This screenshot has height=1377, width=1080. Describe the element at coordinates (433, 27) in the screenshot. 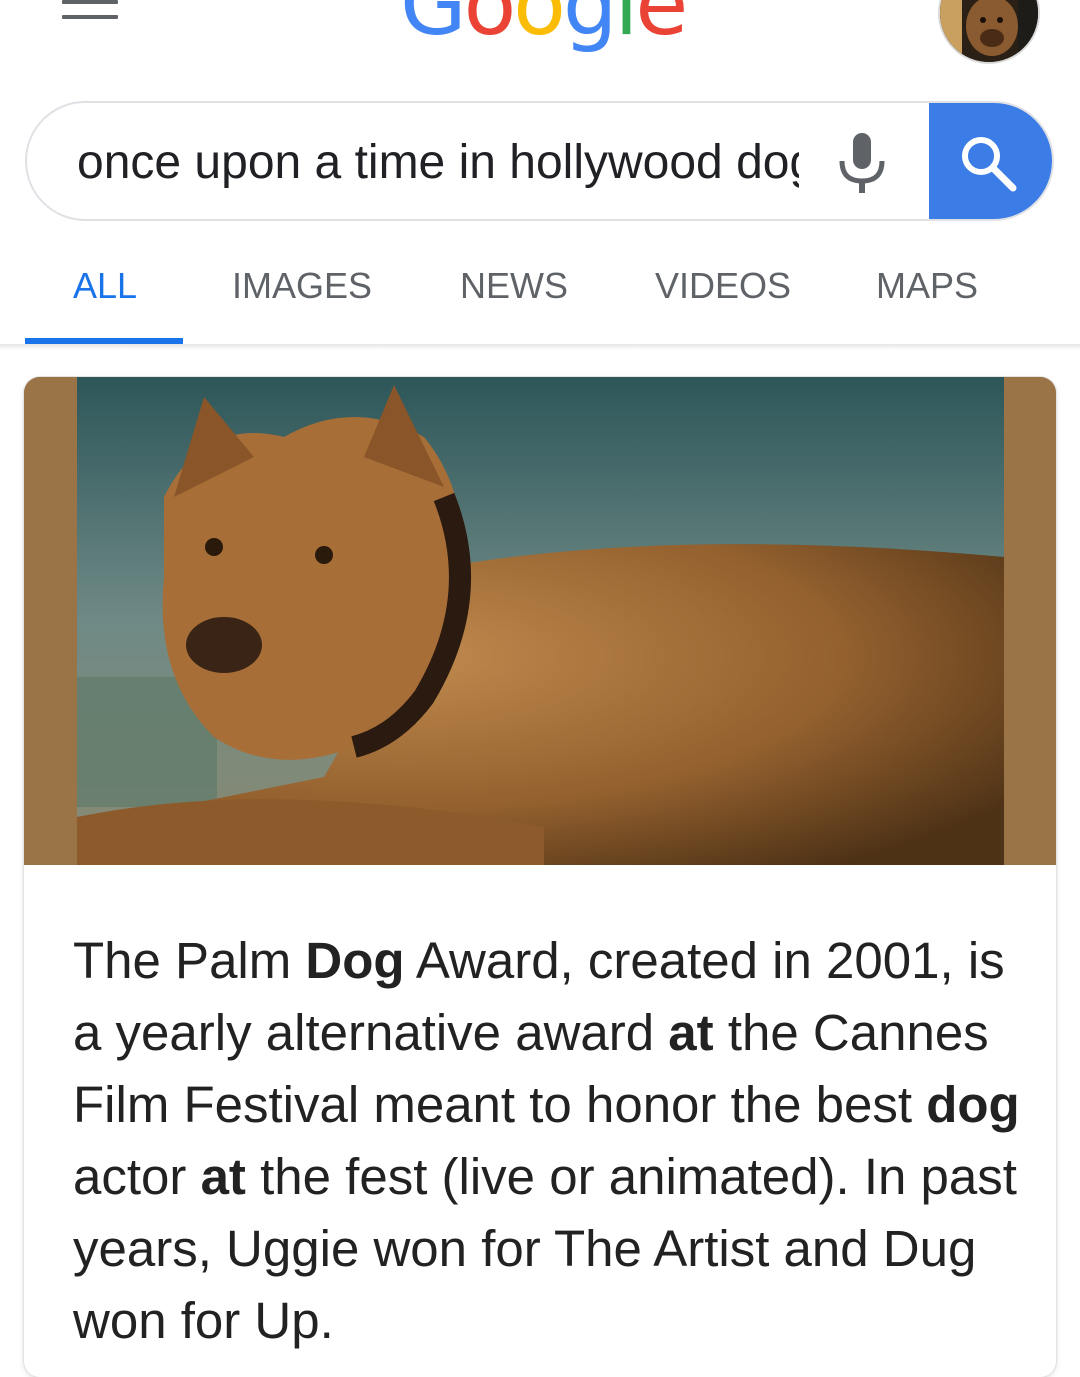

I see `logo-letter: G` at that location.